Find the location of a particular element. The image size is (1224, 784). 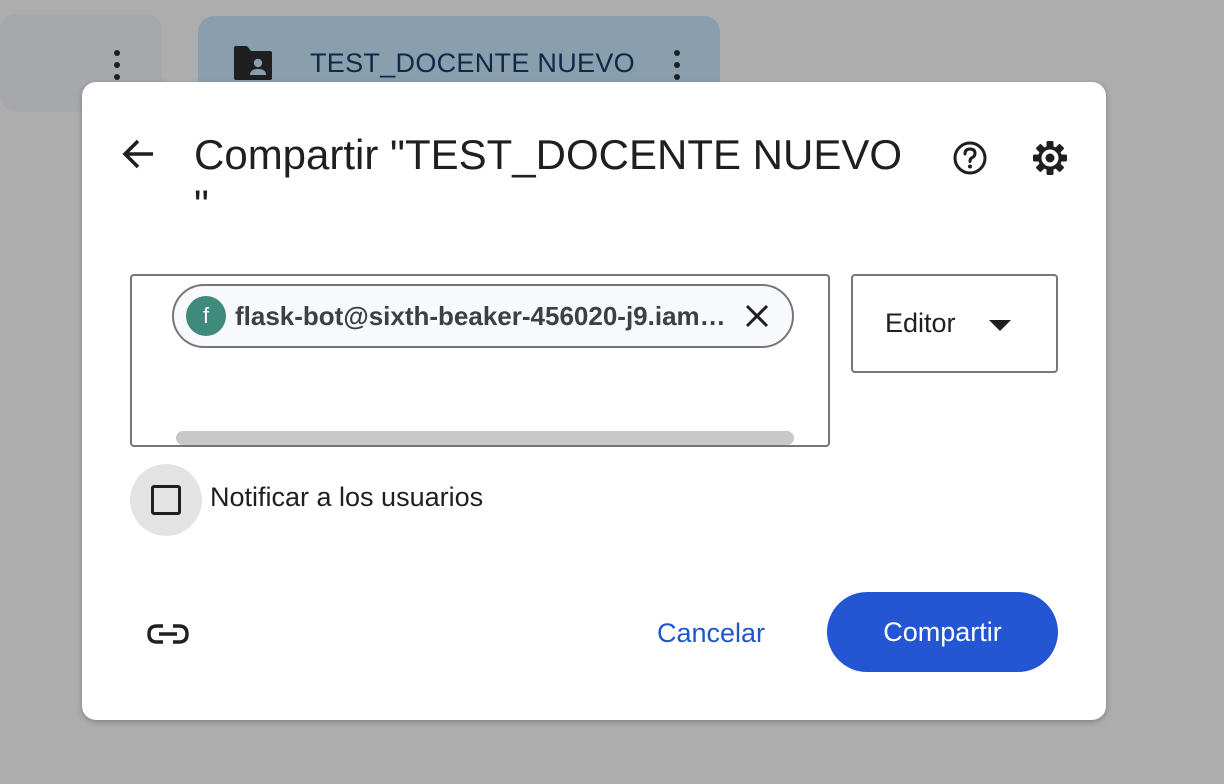

share-button: Compartir is located at coordinates (942, 632).